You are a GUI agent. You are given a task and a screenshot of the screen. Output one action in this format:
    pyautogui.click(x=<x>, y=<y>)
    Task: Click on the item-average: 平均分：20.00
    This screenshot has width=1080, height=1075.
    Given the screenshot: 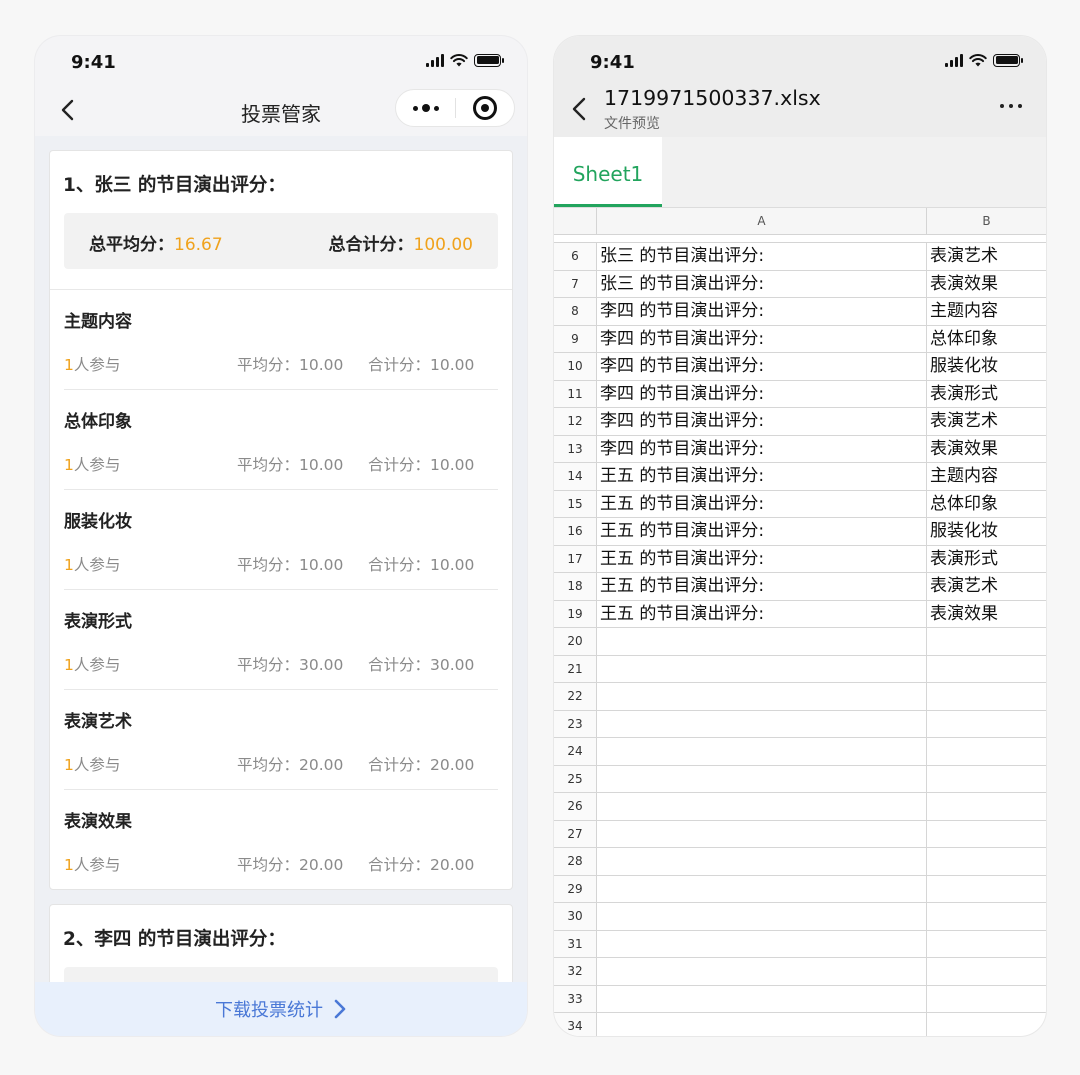 What is the action you would take?
    pyautogui.click(x=290, y=765)
    